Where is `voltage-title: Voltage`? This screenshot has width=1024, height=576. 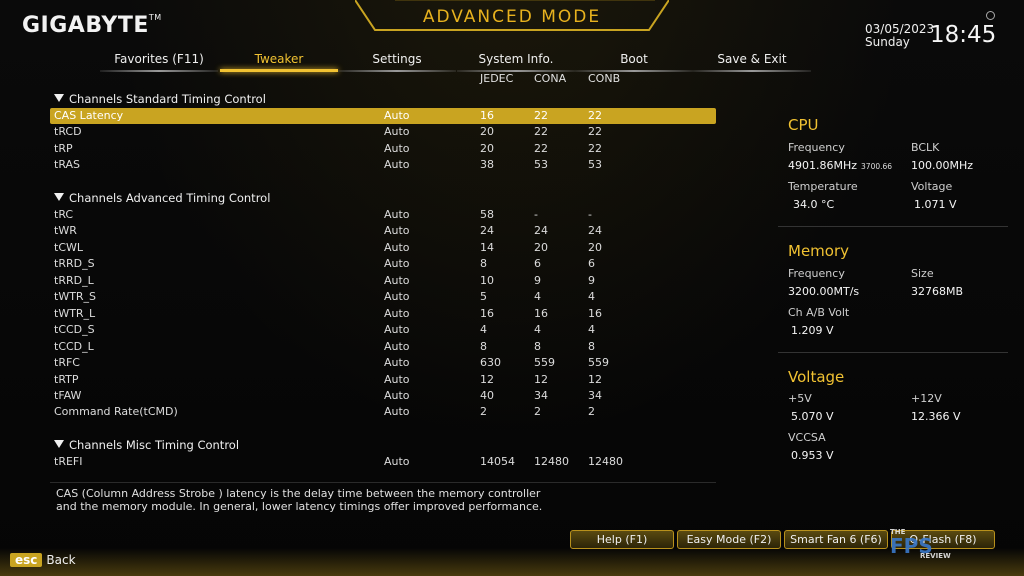
voltage-title: Voltage is located at coordinates (816, 377).